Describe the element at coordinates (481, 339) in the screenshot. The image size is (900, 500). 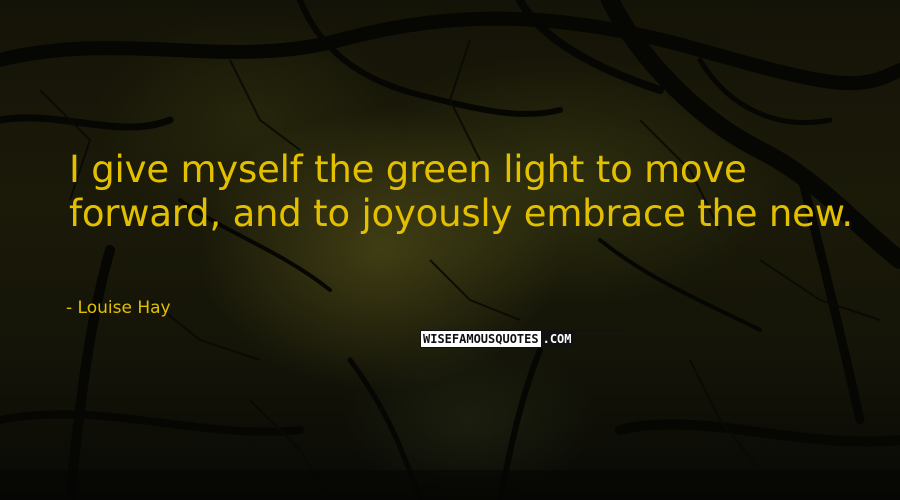
I see `watermark-brand: WISEFAMOUSQUOTES` at that location.